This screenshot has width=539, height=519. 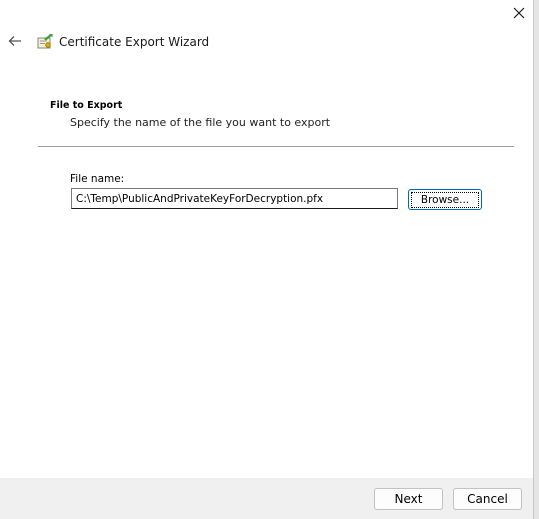 What do you see at coordinates (536, 259) in the screenshot?
I see `window-edge` at bounding box center [536, 259].